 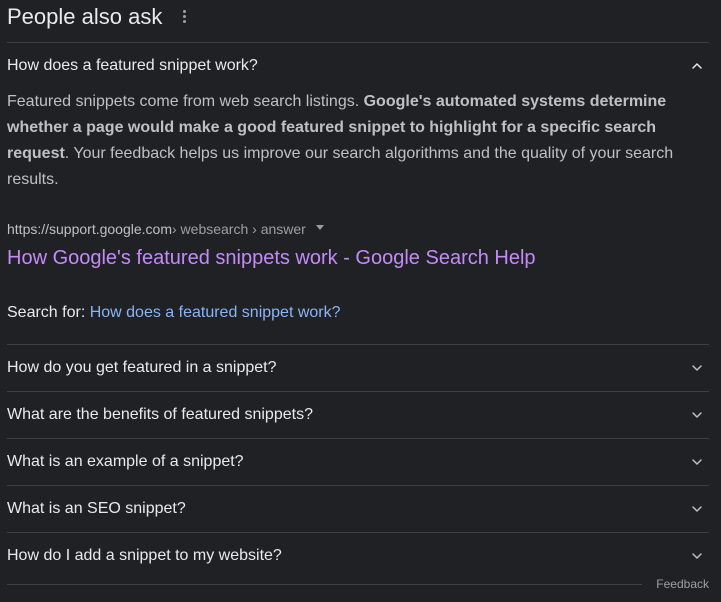 I want to click on question-text: What is an SEO snippet?, so click(x=96, y=508).